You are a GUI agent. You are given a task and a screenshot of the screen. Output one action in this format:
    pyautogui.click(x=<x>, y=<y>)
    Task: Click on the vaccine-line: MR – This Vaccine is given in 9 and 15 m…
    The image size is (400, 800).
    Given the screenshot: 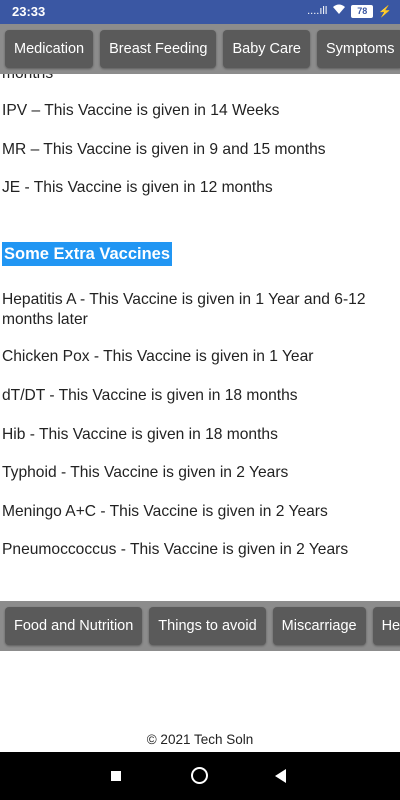 What is the action you would take?
    pyautogui.click(x=164, y=149)
    